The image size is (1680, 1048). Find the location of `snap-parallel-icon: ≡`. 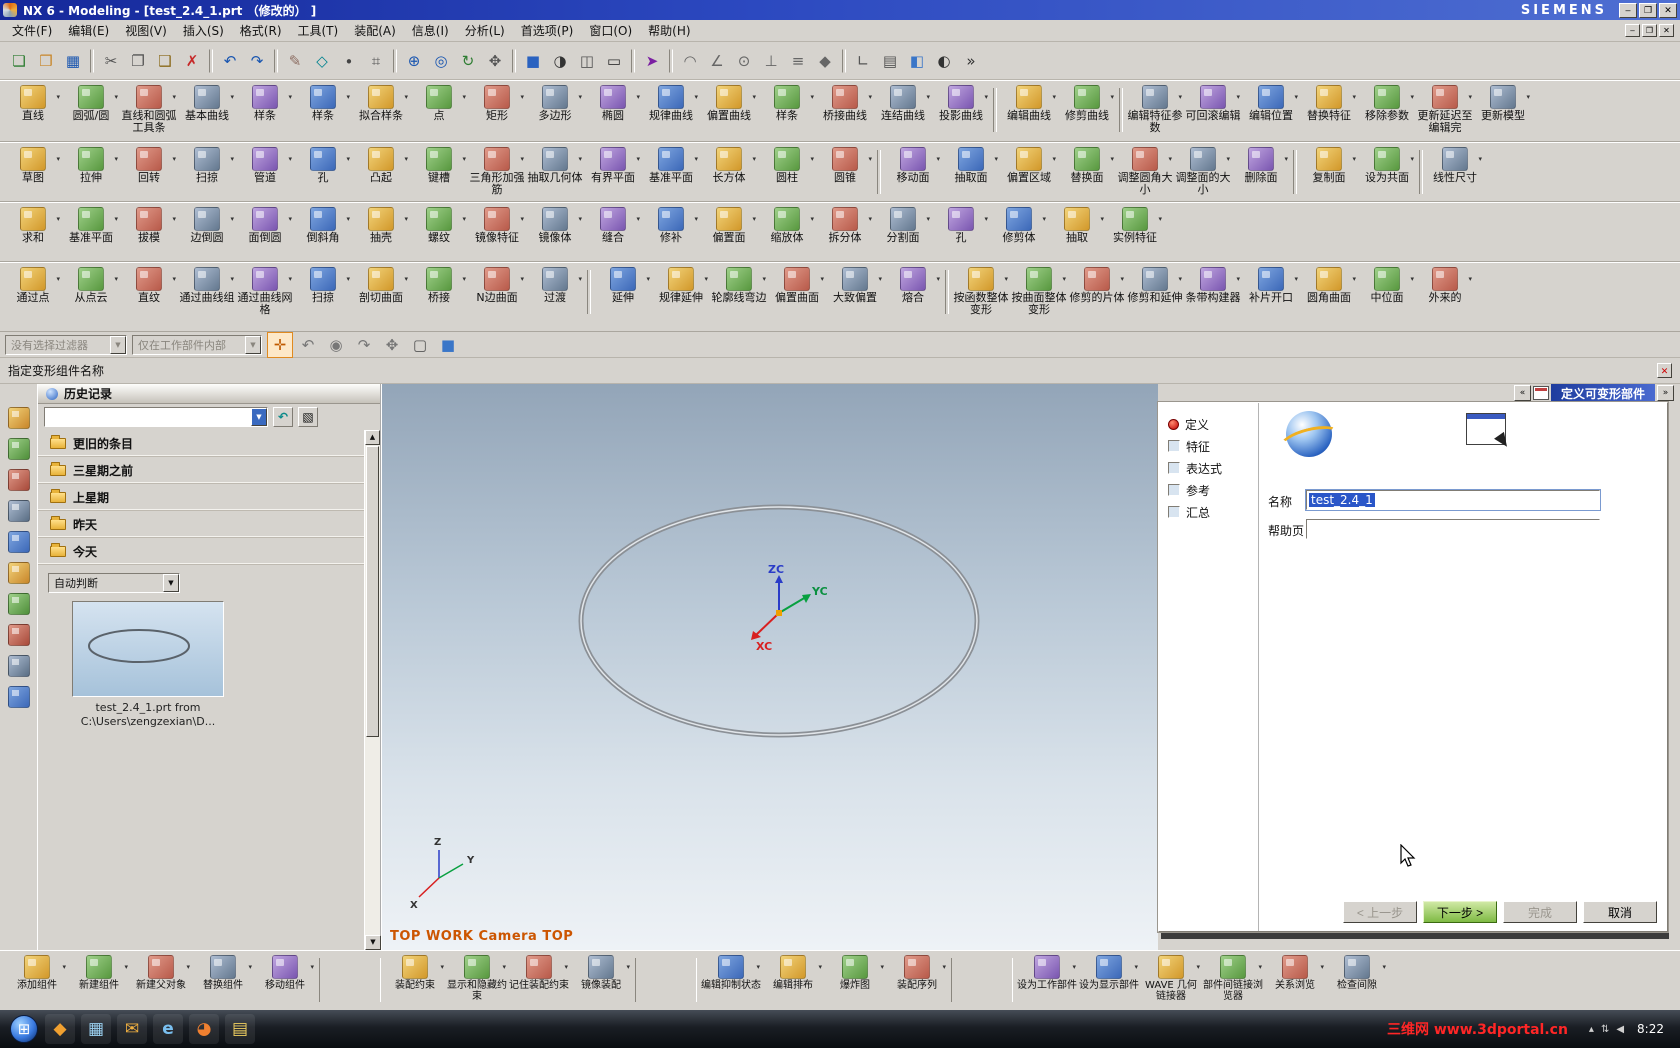

snap-parallel-icon: ≡ is located at coordinates (798, 61).